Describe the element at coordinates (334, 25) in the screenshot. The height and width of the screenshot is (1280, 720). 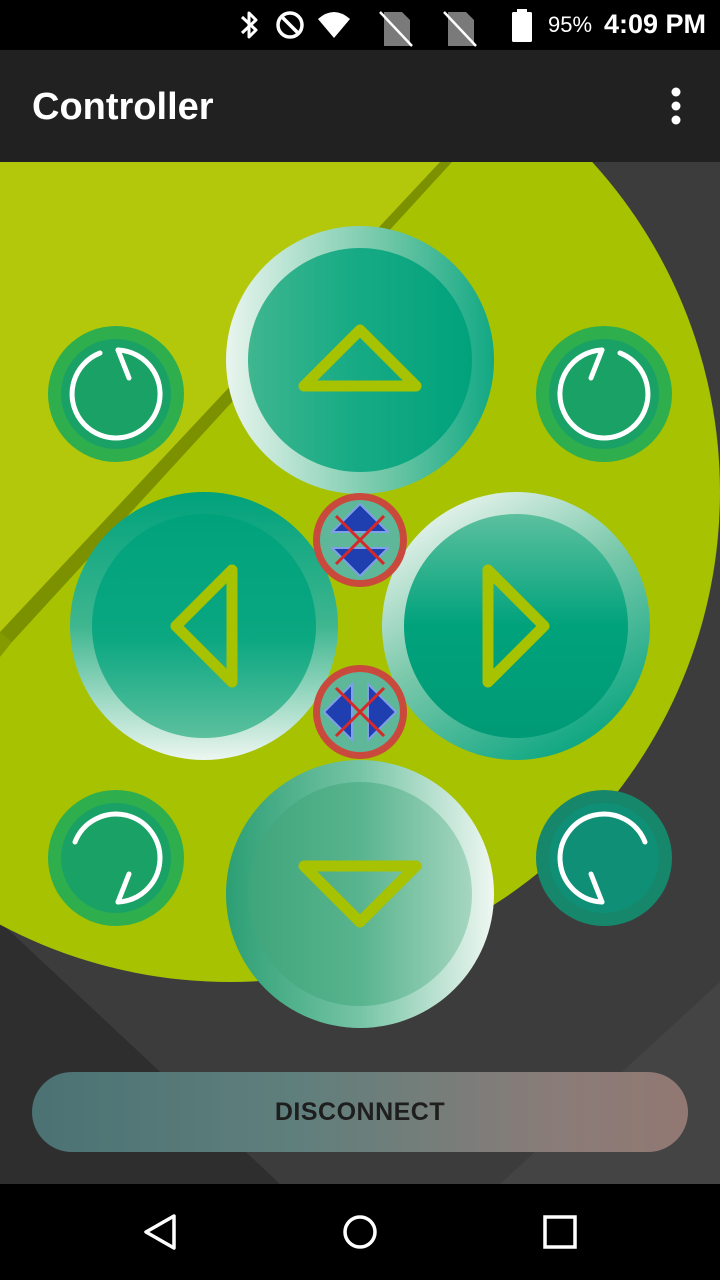
I see `wifi-icon` at that location.